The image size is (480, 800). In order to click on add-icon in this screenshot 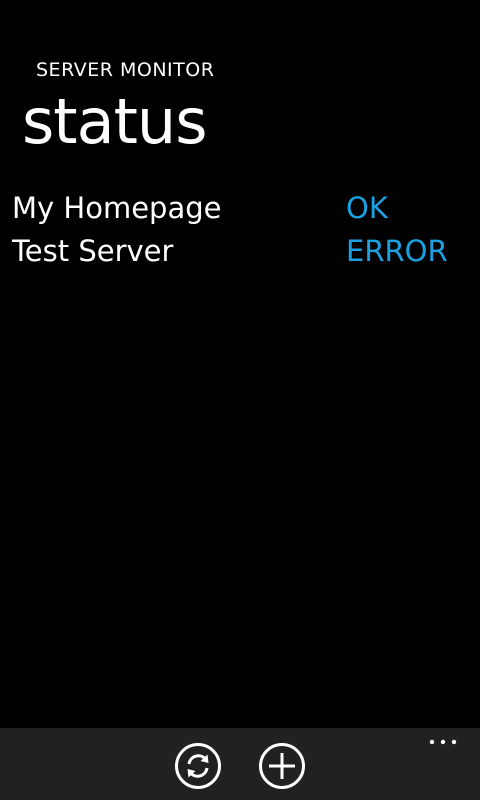, I will do `click(282, 766)`.